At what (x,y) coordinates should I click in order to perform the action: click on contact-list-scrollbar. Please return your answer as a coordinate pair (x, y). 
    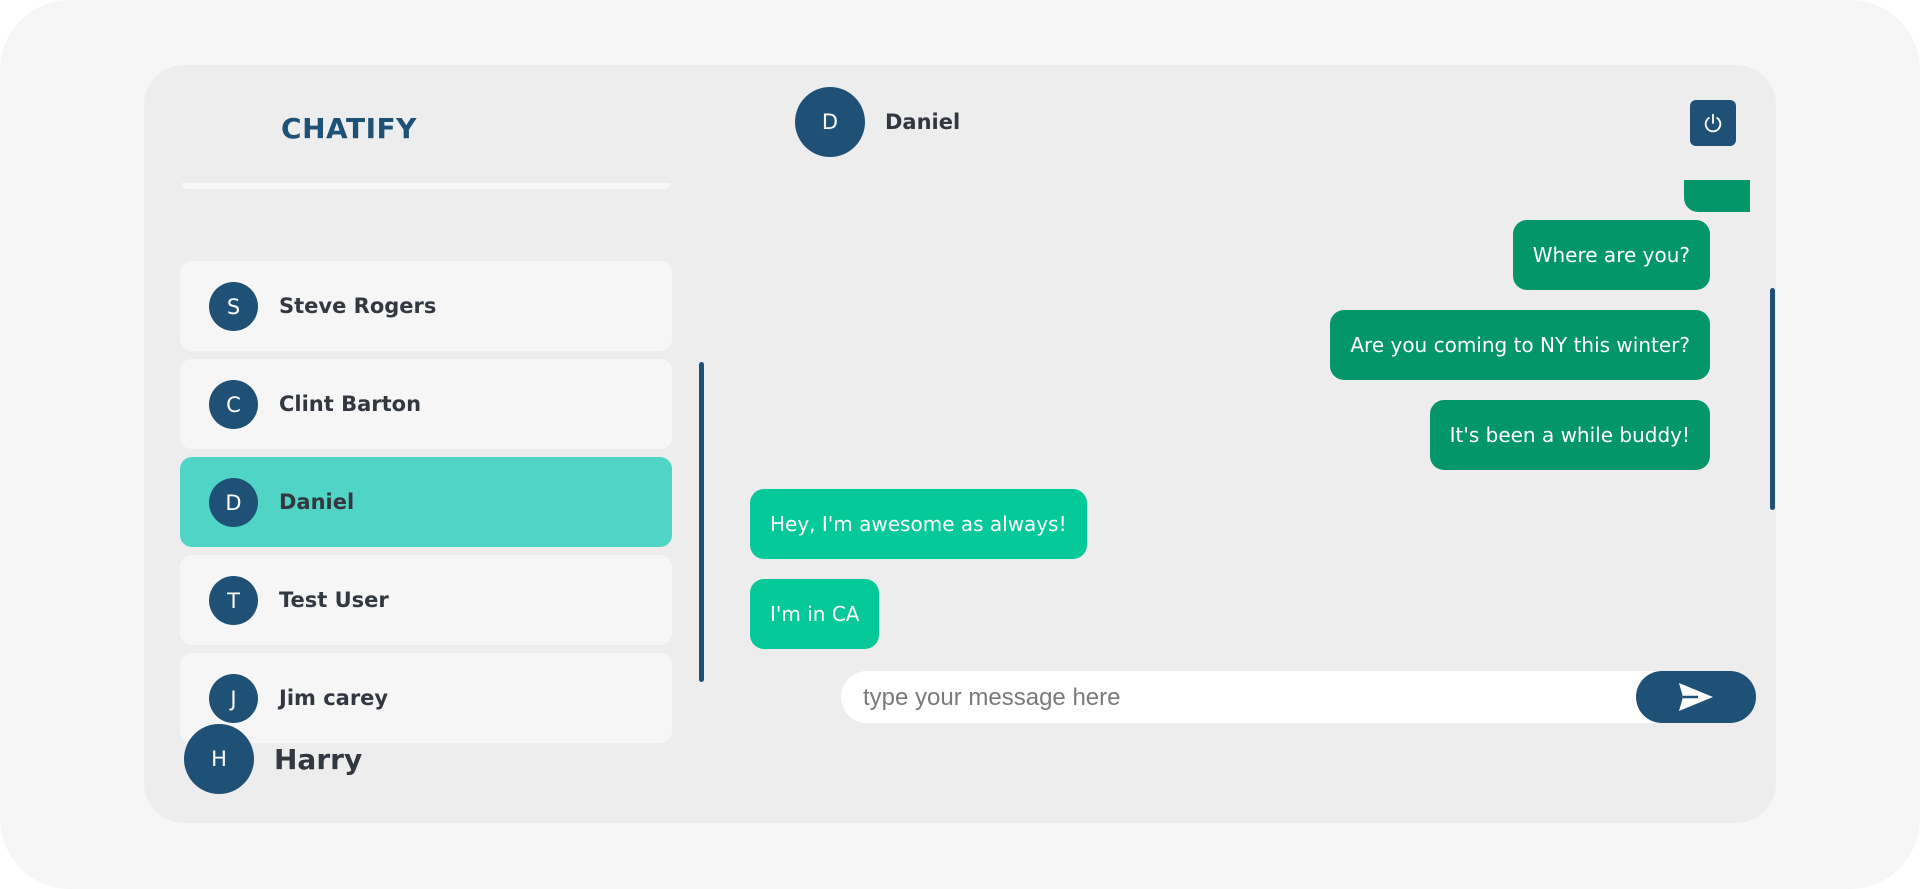
    Looking at the image, I should click on (701, 522).